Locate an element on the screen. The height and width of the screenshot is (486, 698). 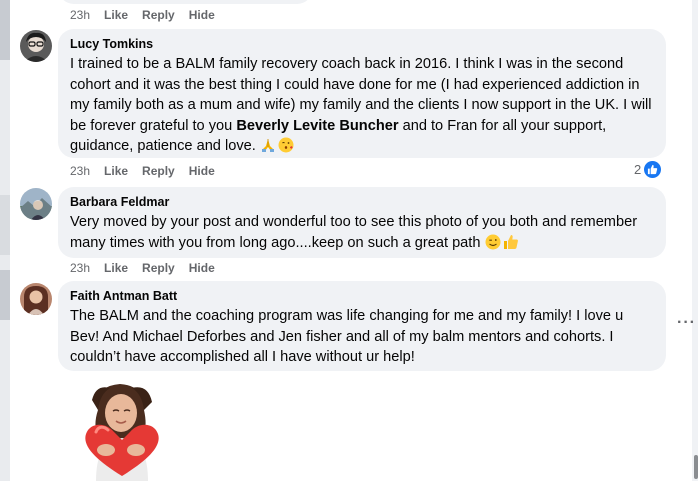
previous-comment-actions: 23h Like Reply Hide is located at coordinates (149, 15).